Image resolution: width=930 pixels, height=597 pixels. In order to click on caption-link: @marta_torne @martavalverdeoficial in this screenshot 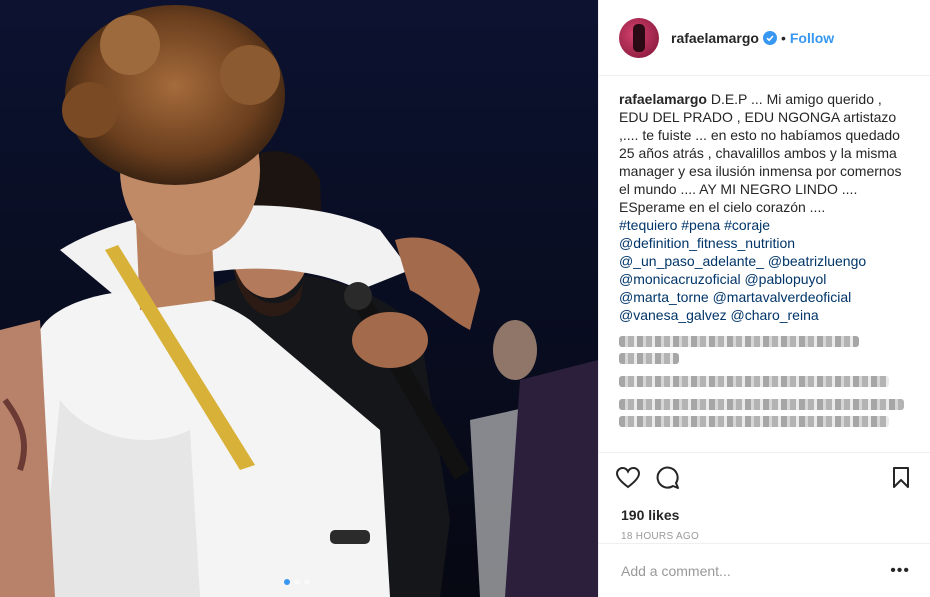, I will do `click(764, 297)`.